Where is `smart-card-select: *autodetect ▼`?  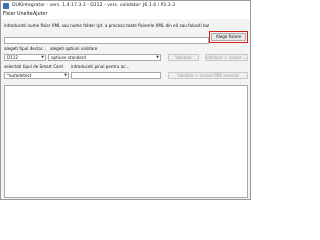 smart-card-select: *autodetect ▼ is located at coordinates (36, 75).